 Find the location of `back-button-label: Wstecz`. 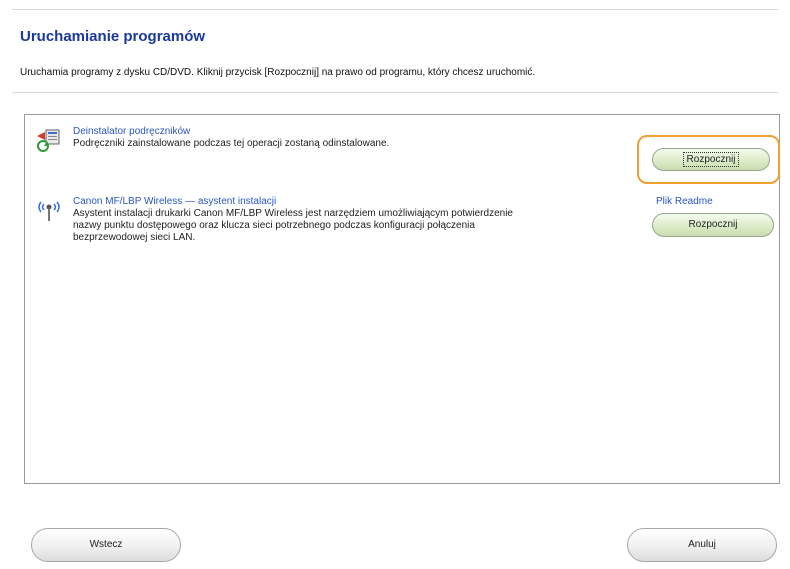

back-button-label: Wstecz is located at coordinates (106, 544).